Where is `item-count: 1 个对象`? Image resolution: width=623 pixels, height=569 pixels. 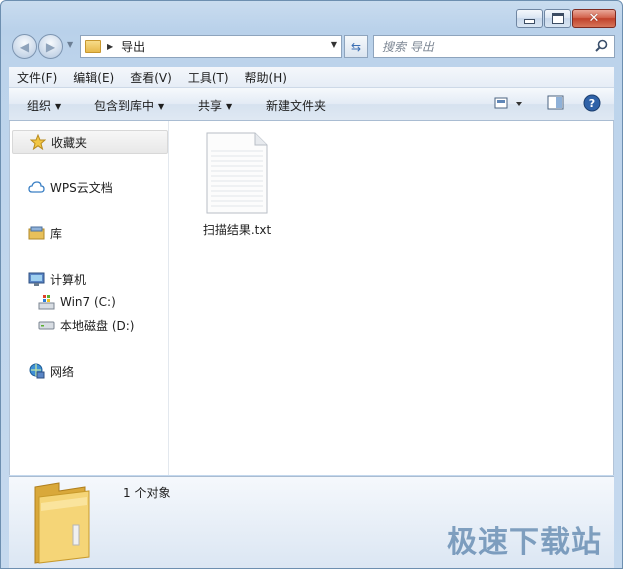
item-count: 1 个对象 is located at coordinates (147, 493).